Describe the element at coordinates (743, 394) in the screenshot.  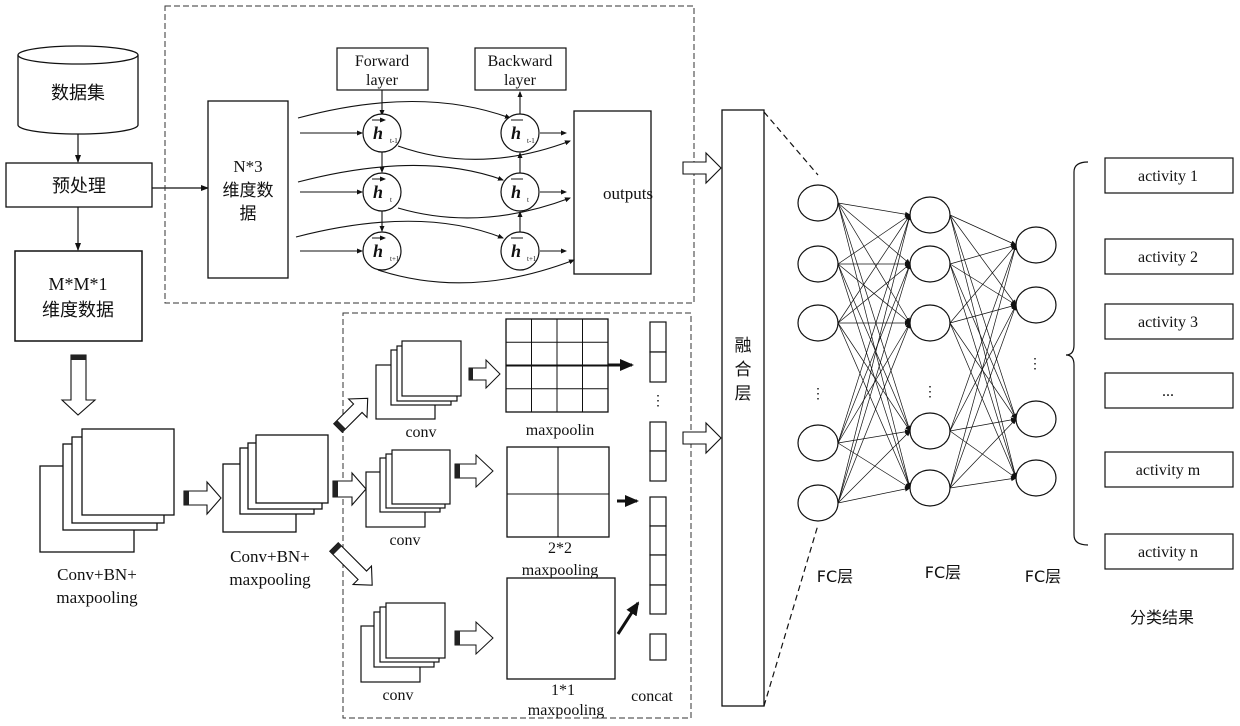
I see `fusion-label-char-3: 层` at that location.